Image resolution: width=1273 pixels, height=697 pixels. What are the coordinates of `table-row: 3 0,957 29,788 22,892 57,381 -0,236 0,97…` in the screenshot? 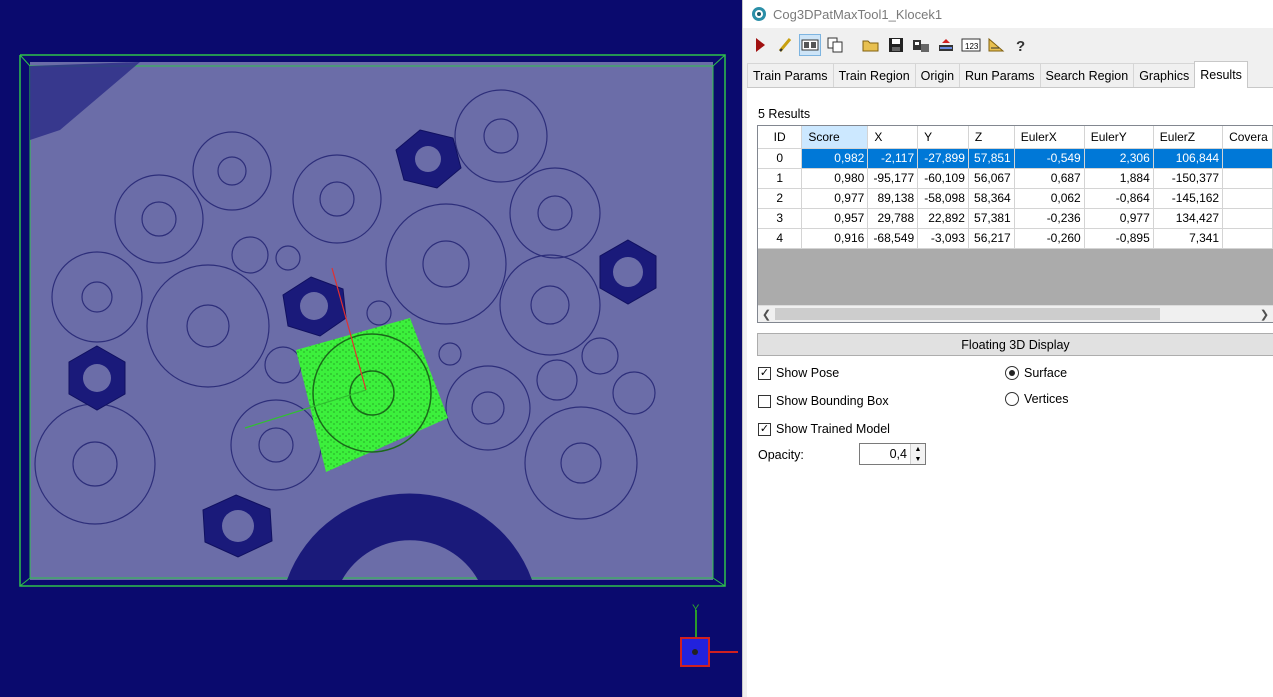 It's located at (1015, 218).